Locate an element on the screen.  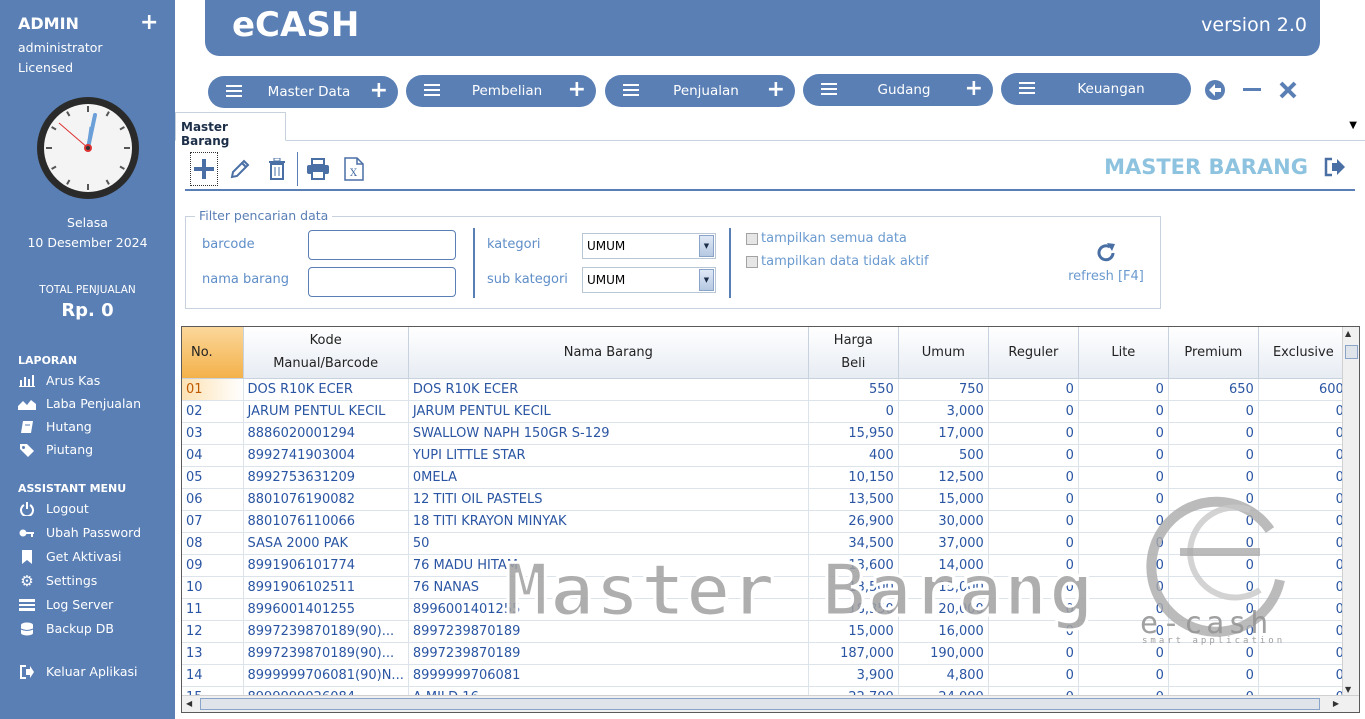
sidebar-item-get-aktivasi: Get Aktivasi is located at coordinates (69, 556).